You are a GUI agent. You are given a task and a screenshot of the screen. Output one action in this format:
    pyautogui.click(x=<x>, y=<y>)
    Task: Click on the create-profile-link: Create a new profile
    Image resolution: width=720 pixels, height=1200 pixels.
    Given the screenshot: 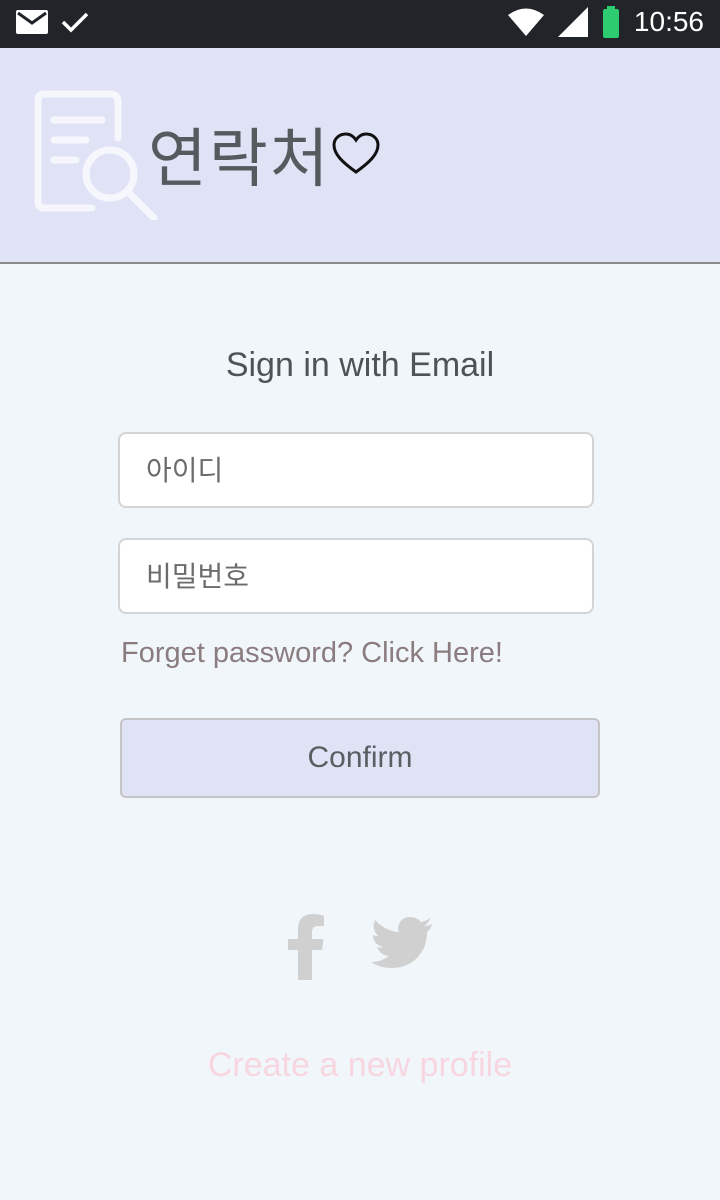 What is the action you would take?
    pyautogui.click(x=360, y=1065)
    